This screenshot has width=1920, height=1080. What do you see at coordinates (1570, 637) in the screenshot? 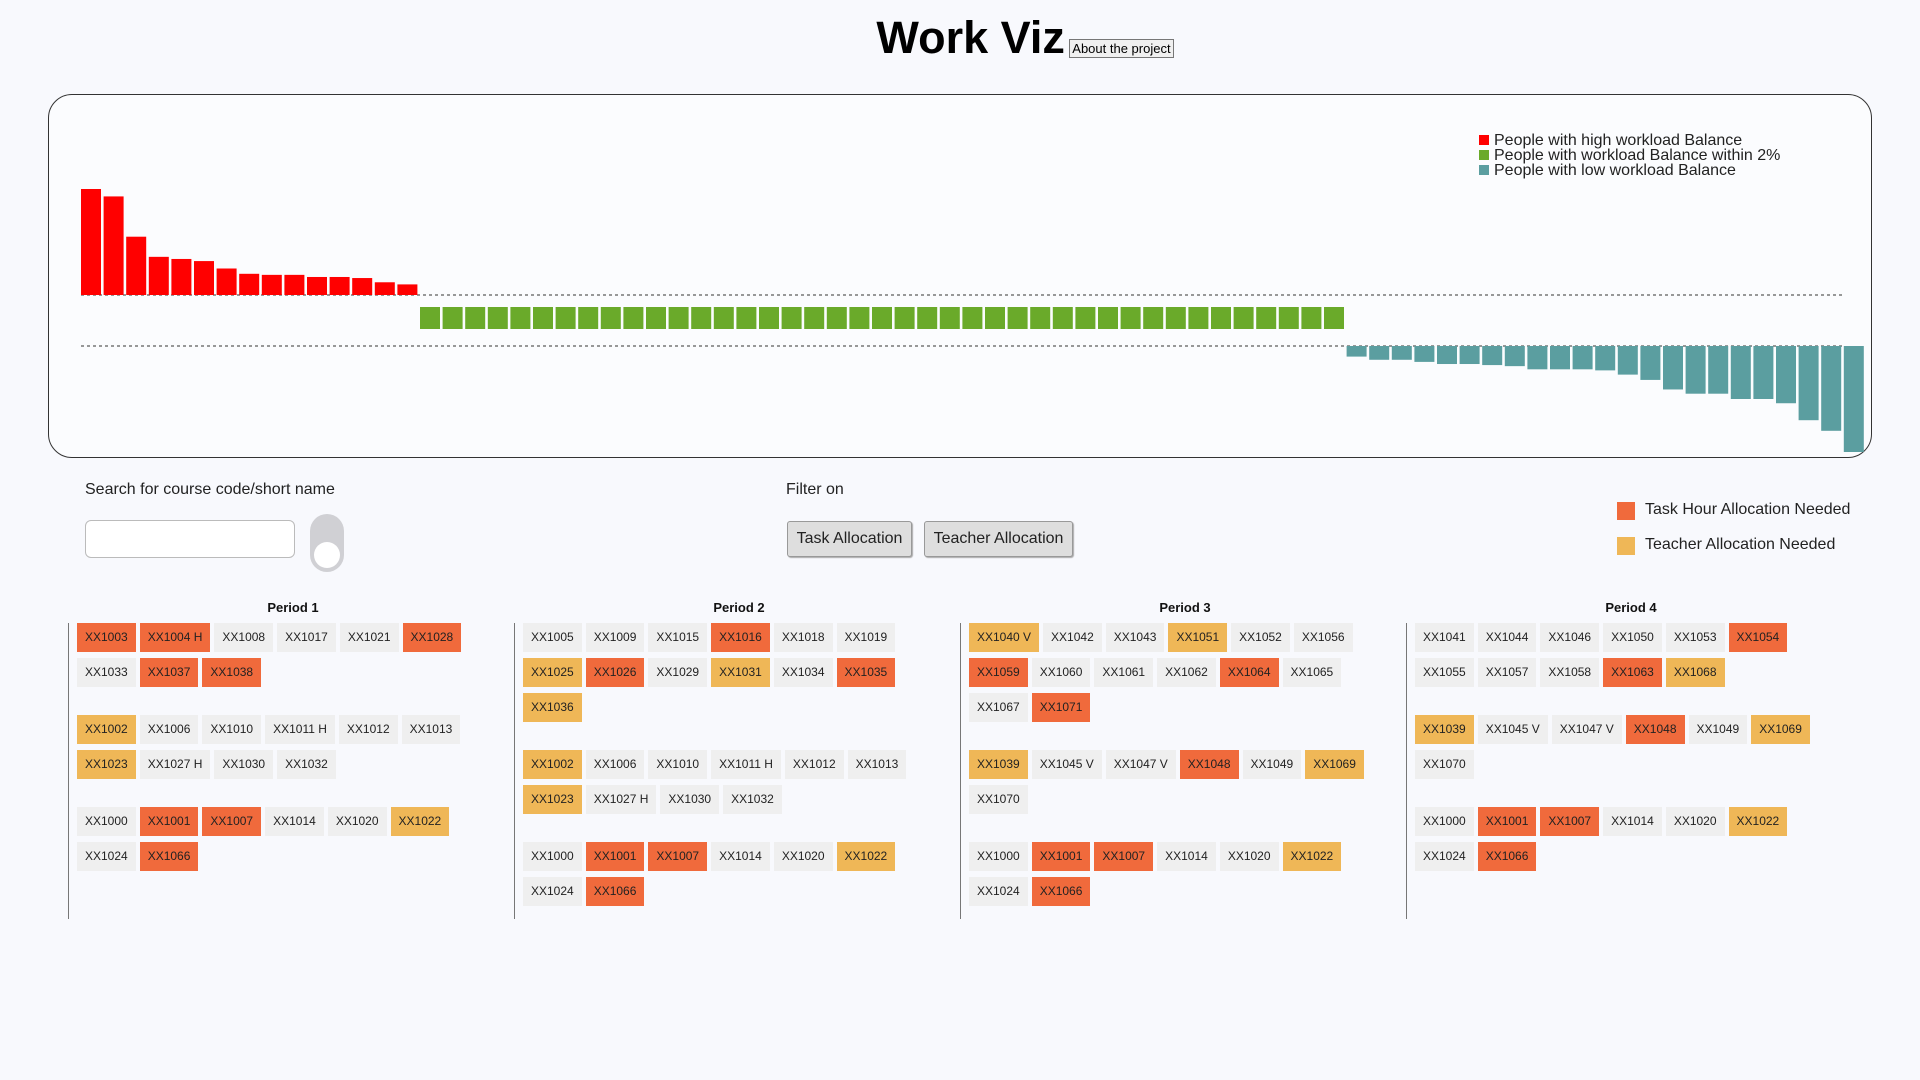
I see `course-chip: XX1046` at bounding box center [1570, 637].